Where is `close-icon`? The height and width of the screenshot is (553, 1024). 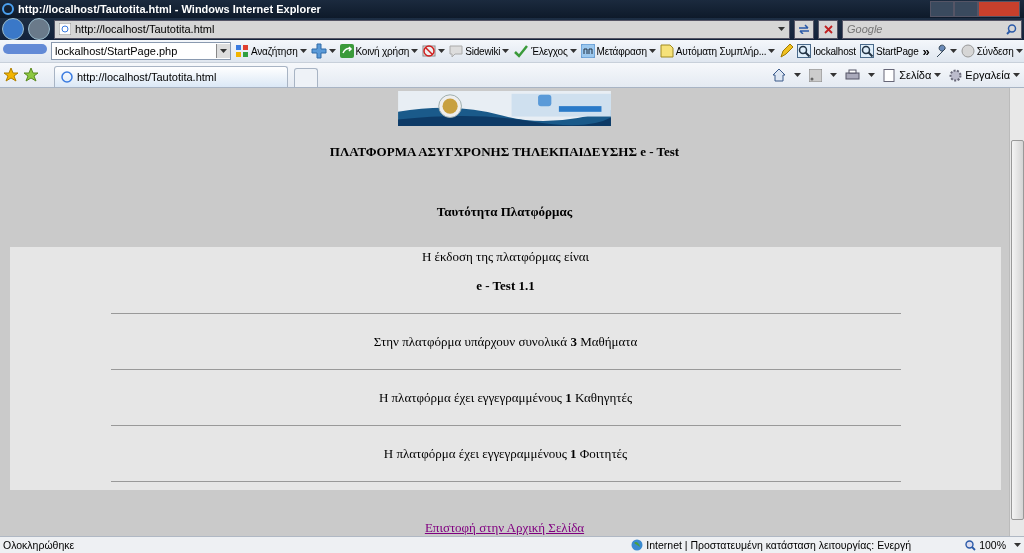
close-icon is located at coordinates (828, 29).